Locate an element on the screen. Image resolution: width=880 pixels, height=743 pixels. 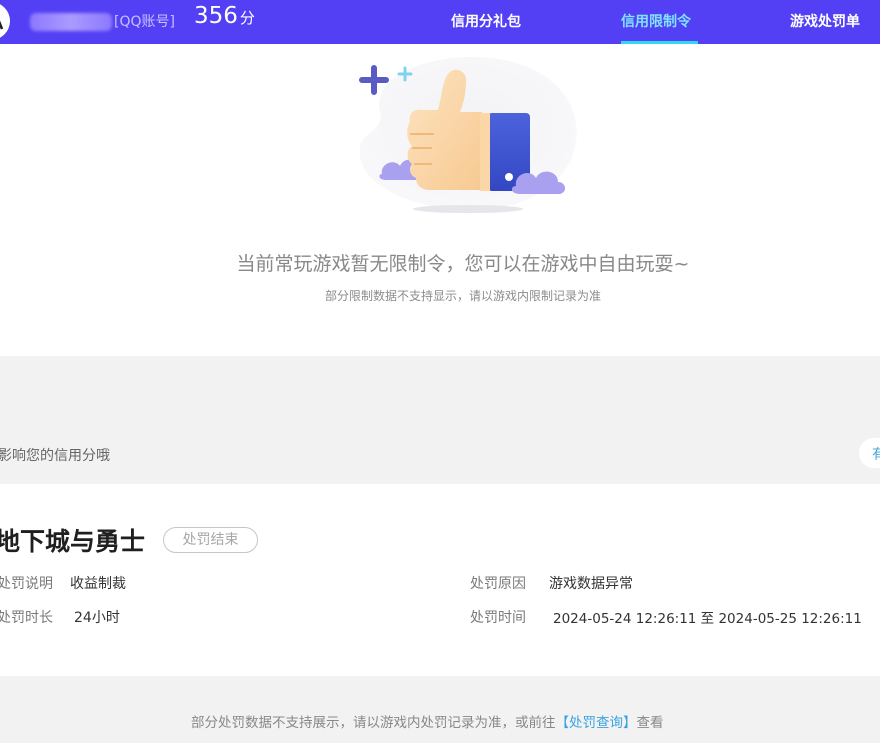
game-title: 地下城与勇士 is located at coordinates (73, 541).